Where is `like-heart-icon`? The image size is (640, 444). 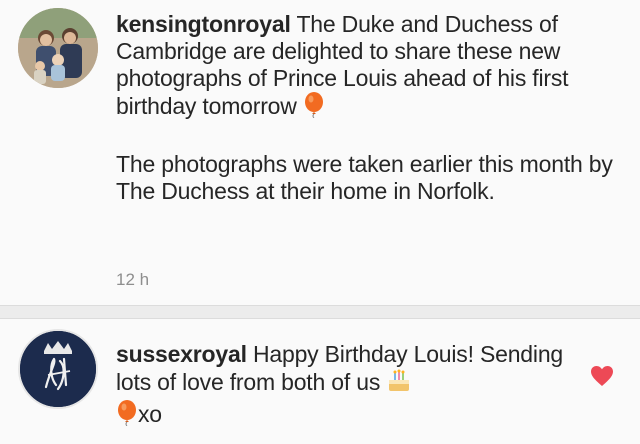
like-heart-icon is located at coordinates (602, 376).